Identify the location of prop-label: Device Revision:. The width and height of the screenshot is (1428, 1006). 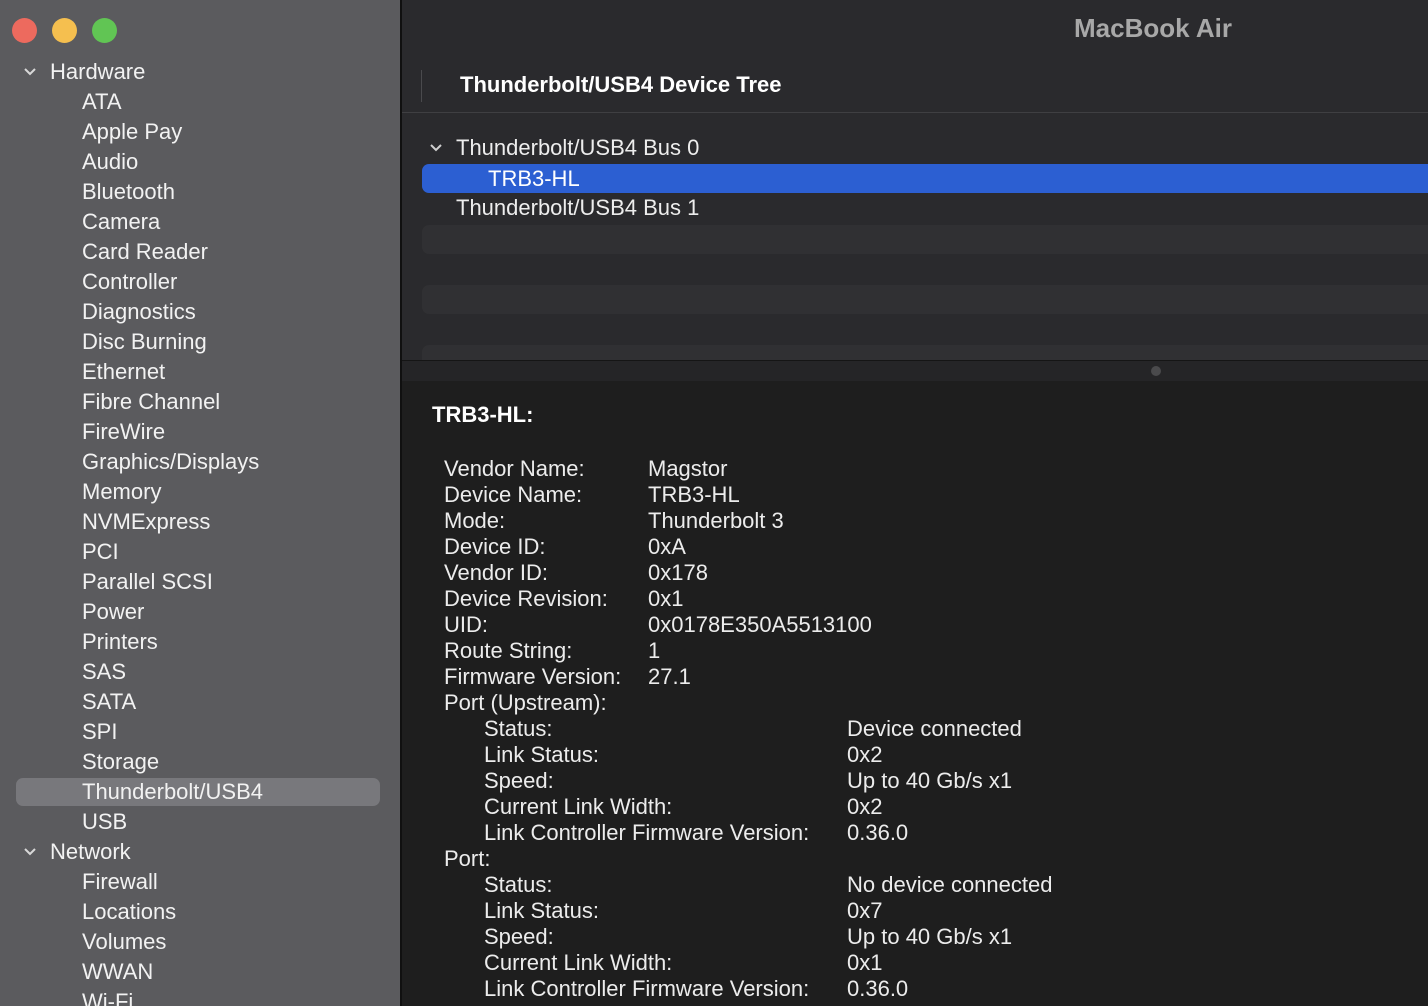
(526, 598).